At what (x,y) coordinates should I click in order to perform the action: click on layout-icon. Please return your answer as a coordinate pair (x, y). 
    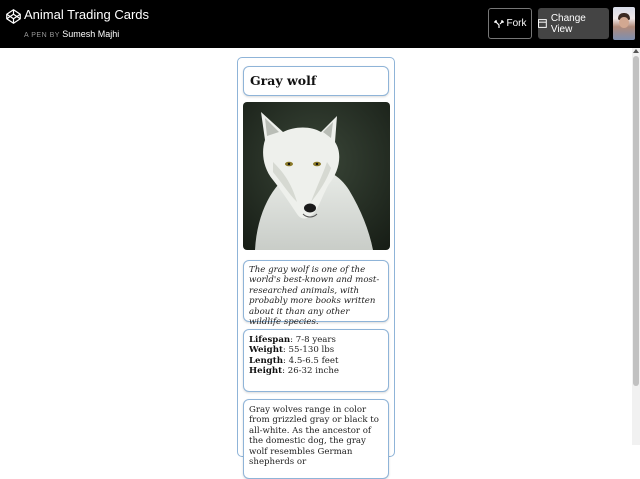
    Looking at the image, I should click on (542, 23).